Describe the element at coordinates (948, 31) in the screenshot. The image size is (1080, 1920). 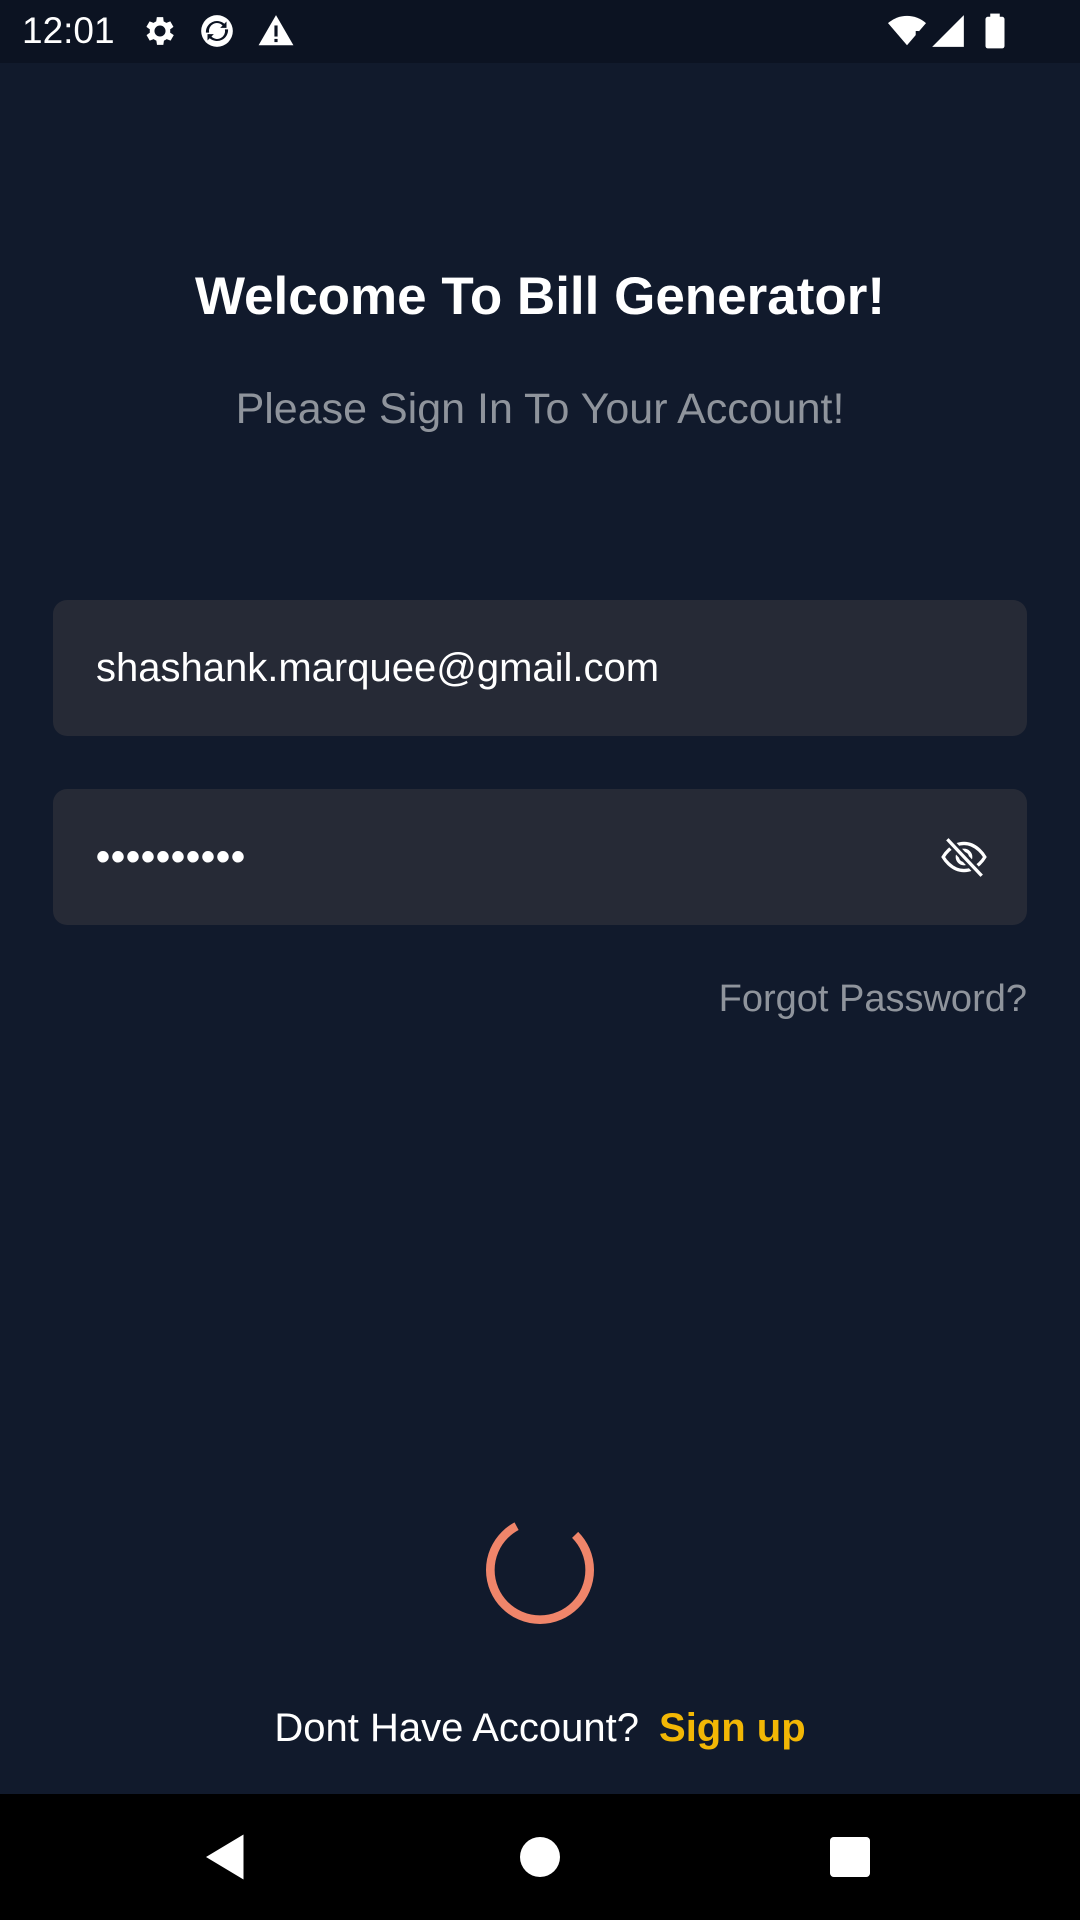
I see `signal-icon` at that location.